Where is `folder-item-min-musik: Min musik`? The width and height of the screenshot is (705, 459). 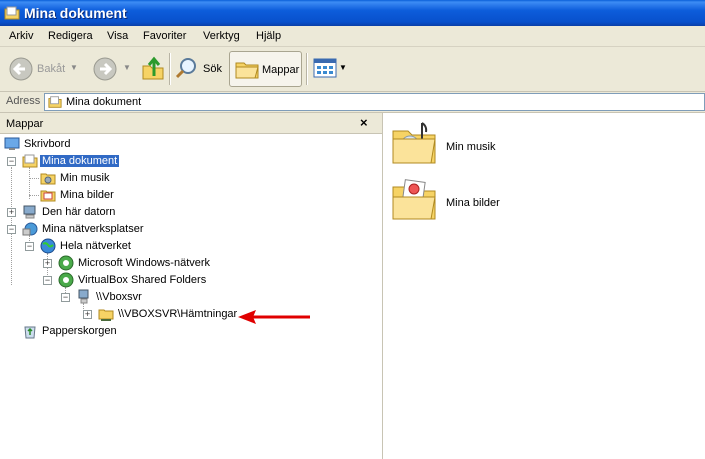 folder-item-min-musik: Min musik is located at coordinates (460, 144).